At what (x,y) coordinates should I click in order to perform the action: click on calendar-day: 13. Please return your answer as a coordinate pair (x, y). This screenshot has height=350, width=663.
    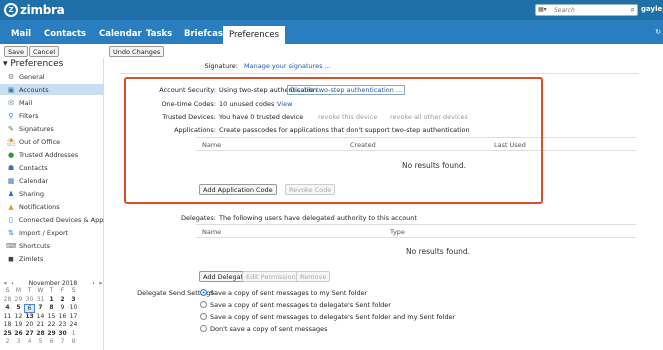
    Looking at the image, I should click on (29, 317).